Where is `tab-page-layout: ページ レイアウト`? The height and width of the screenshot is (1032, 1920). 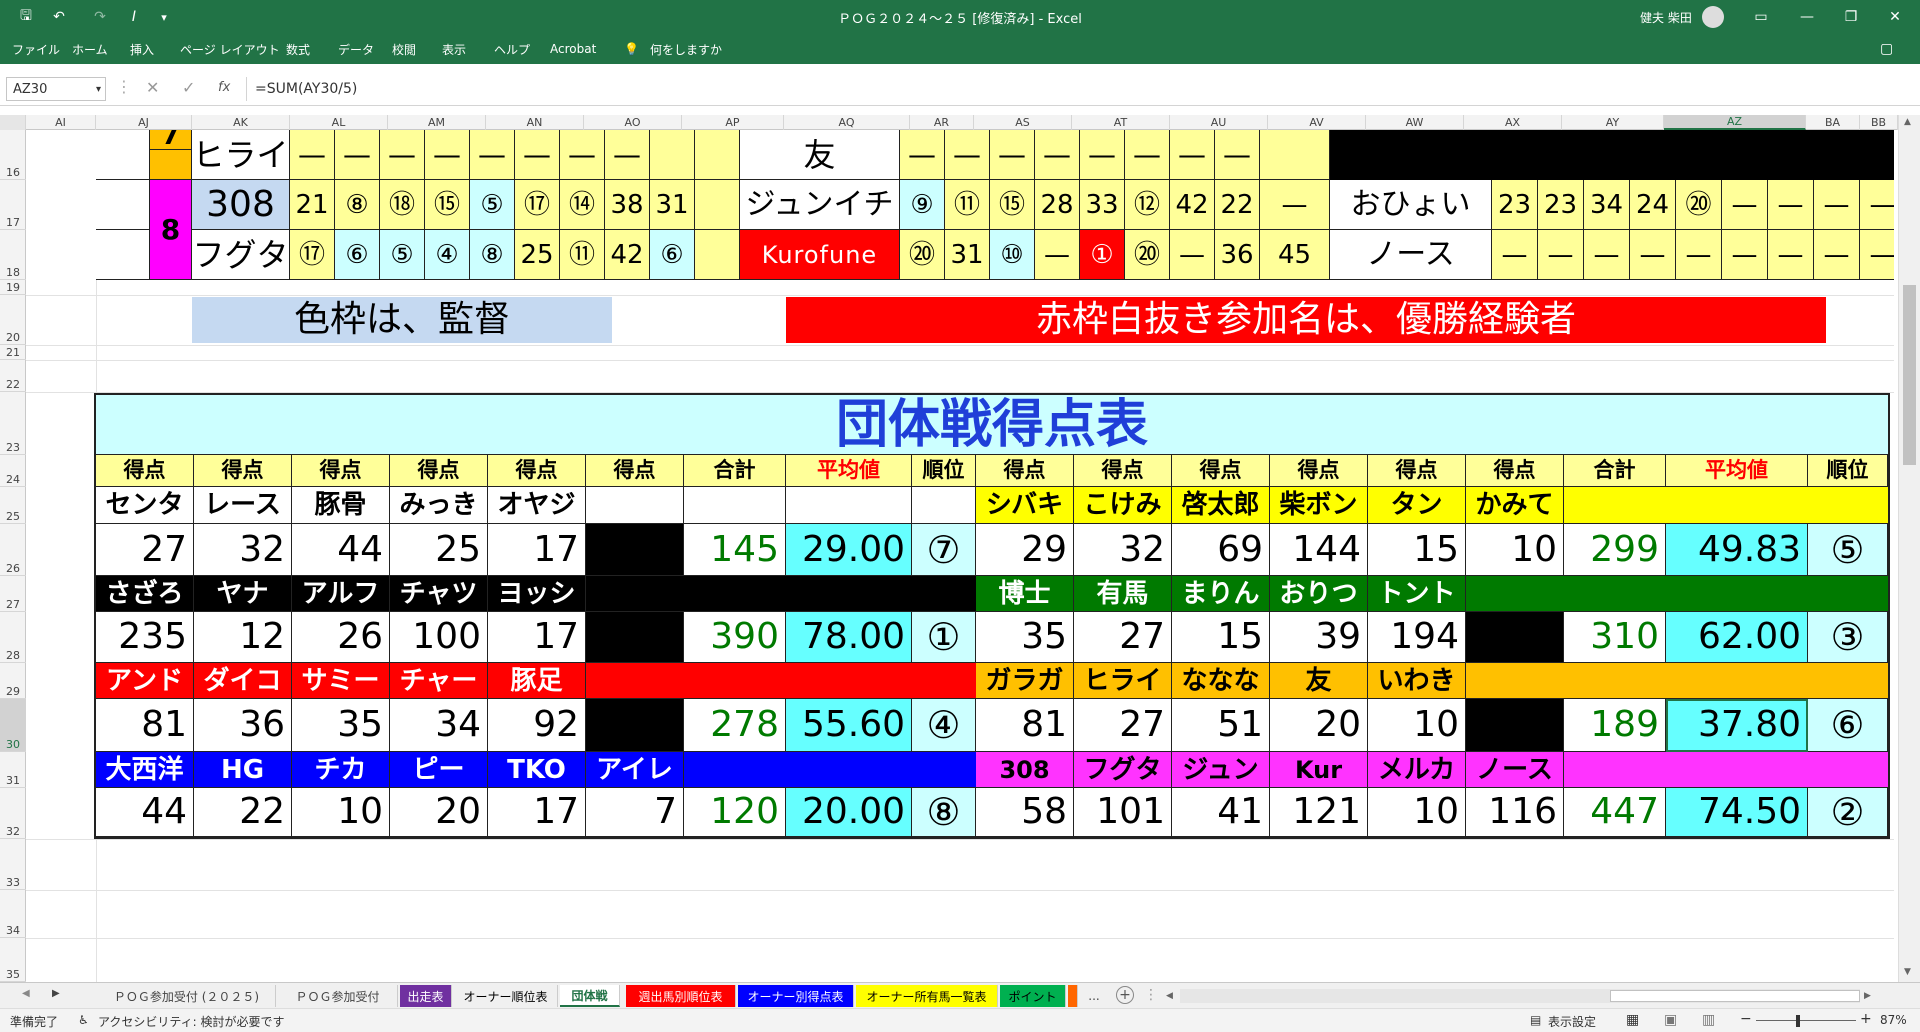 tab-page-layout: ページ レイアウト is located at coordinates (230, 49).